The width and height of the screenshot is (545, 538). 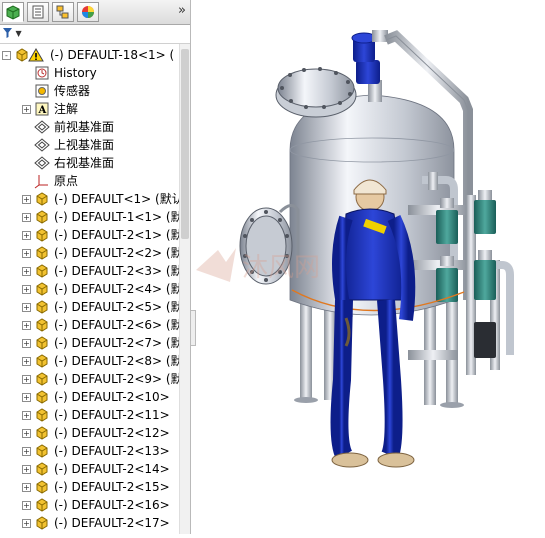 I want to click on tree-item-label: (-) DEFAULT-2<6> (默, so click(x=118, y=325).